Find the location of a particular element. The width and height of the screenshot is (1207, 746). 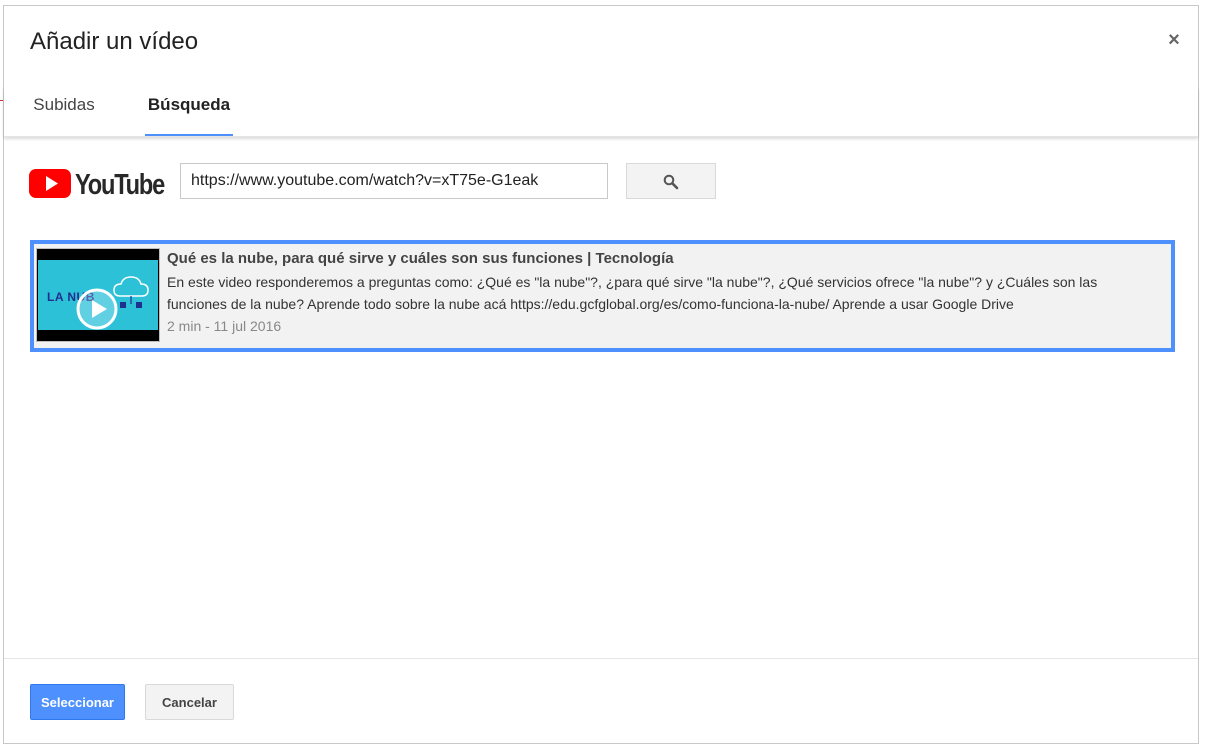

close-icon: × is located at coordinates (1174, 40).